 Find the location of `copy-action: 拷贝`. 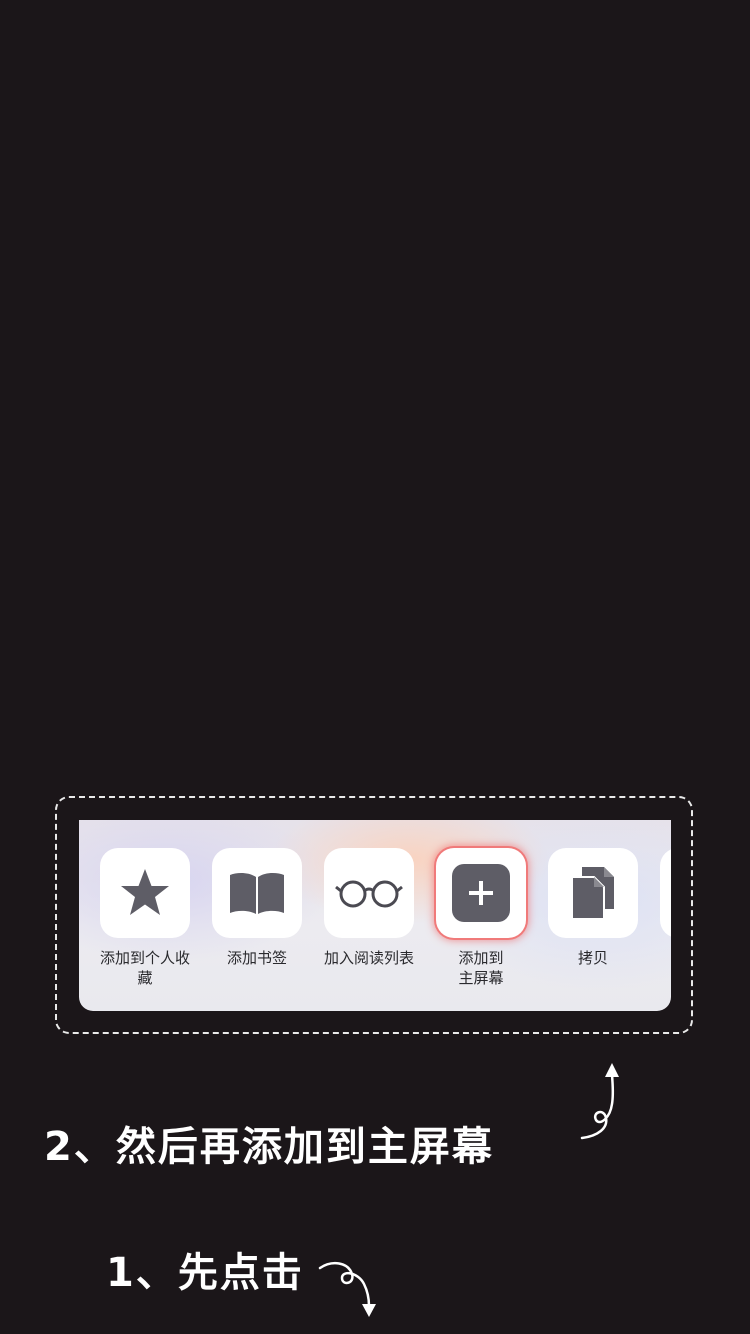

copy-action: 拷贝 is located at coordinates (593, 908).